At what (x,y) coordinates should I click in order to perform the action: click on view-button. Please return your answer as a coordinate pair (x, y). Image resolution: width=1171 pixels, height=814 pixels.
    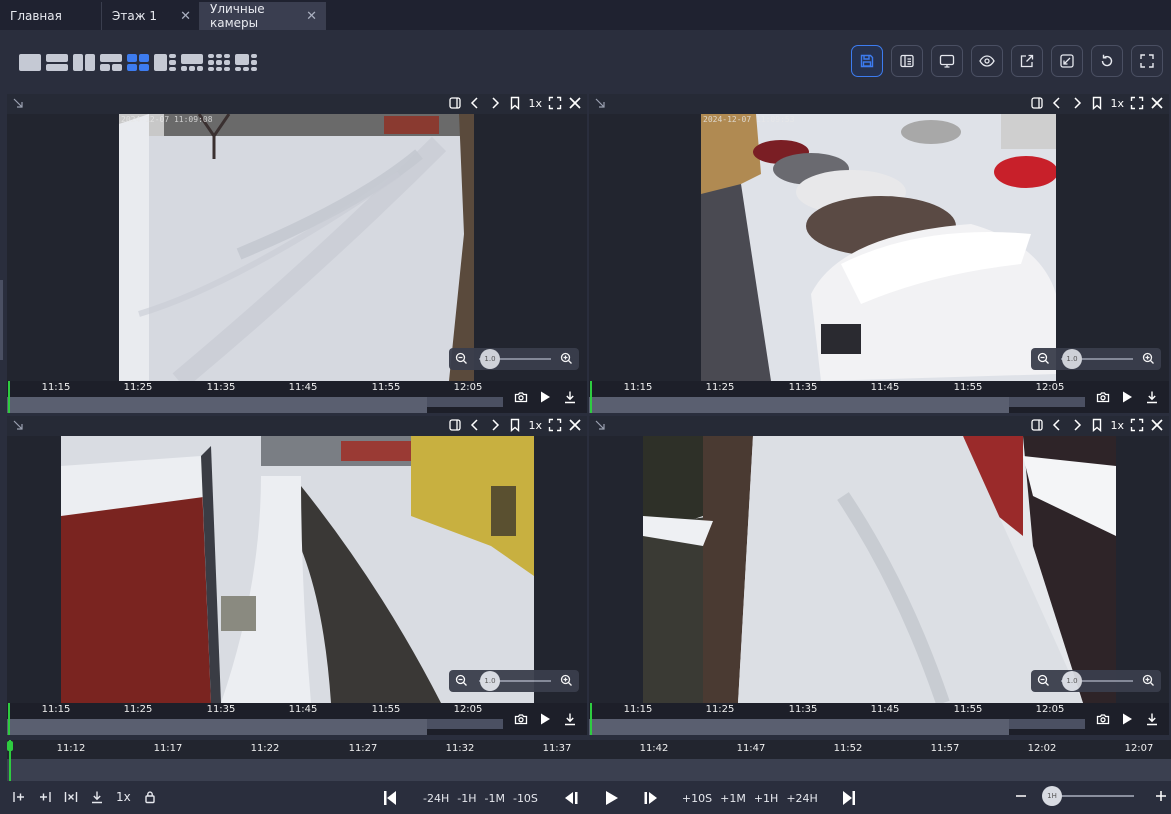
    Looking at the image, I should click on (987, 61).